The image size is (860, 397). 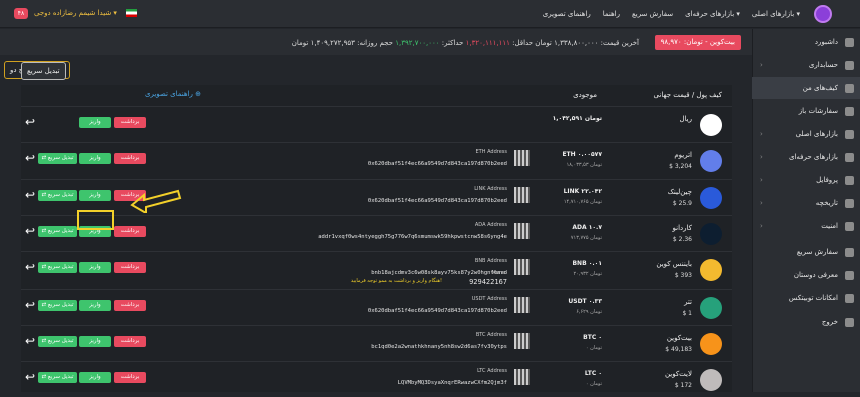 I want to click on address-label: BNB Address, so click(x=490, y=261).